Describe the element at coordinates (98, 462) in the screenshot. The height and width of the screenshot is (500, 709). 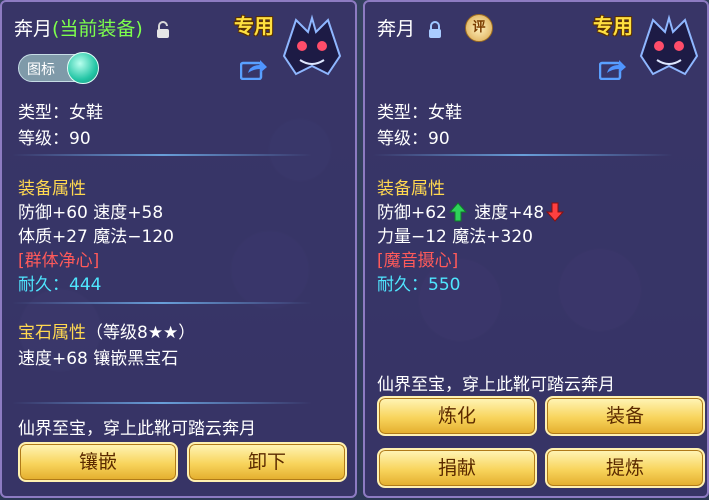
I see `inlay-button: 镶嵌` at that location.